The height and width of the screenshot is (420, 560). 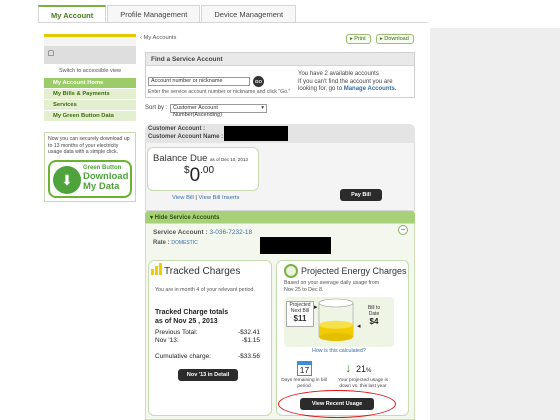 What do you see at coordinates (304, 383) in the screenshot?
I see `days-remaining-label: Days remaining in bill period` at bounding box center [304, 383].